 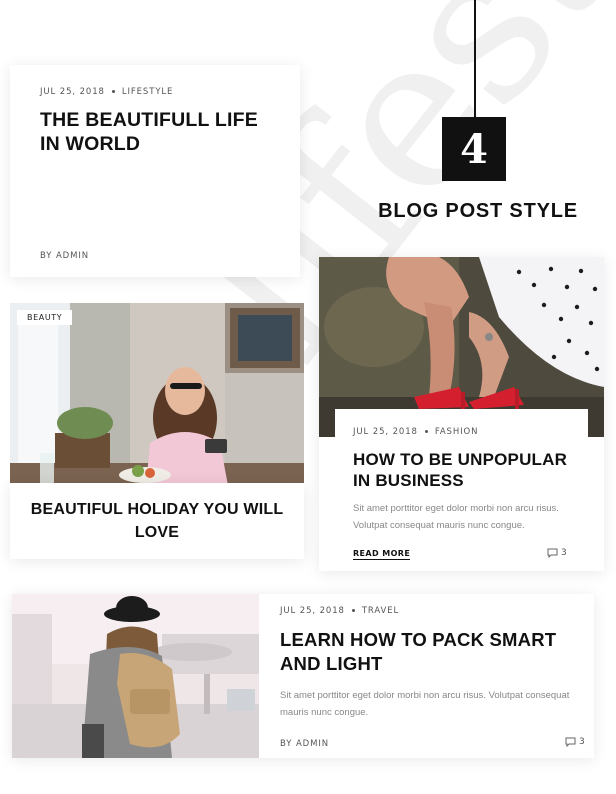 What do you see at coordinates (457, 432) in the screenshot?
I see `post-category: FASHION` at bounding box center [457, 432].